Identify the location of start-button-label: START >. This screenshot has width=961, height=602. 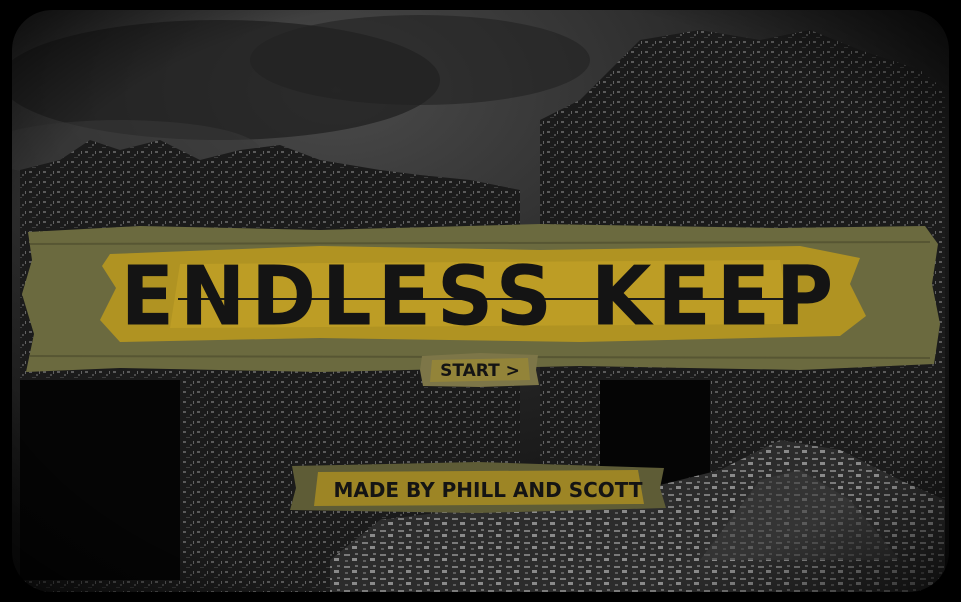
(480, 371).